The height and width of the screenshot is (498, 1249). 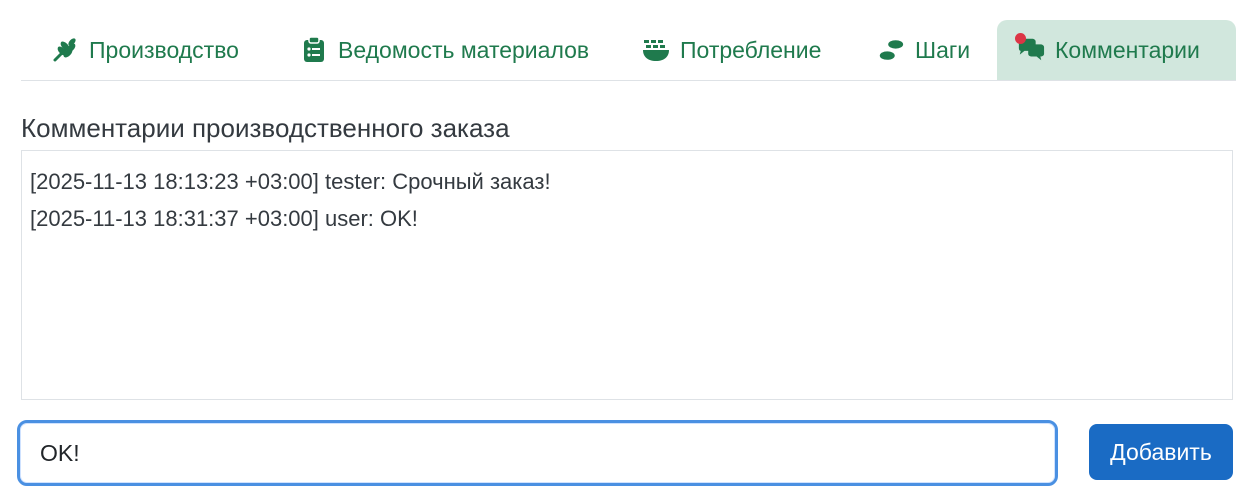 I want to click on tab-production: Производство, so click(x=145, y=50).